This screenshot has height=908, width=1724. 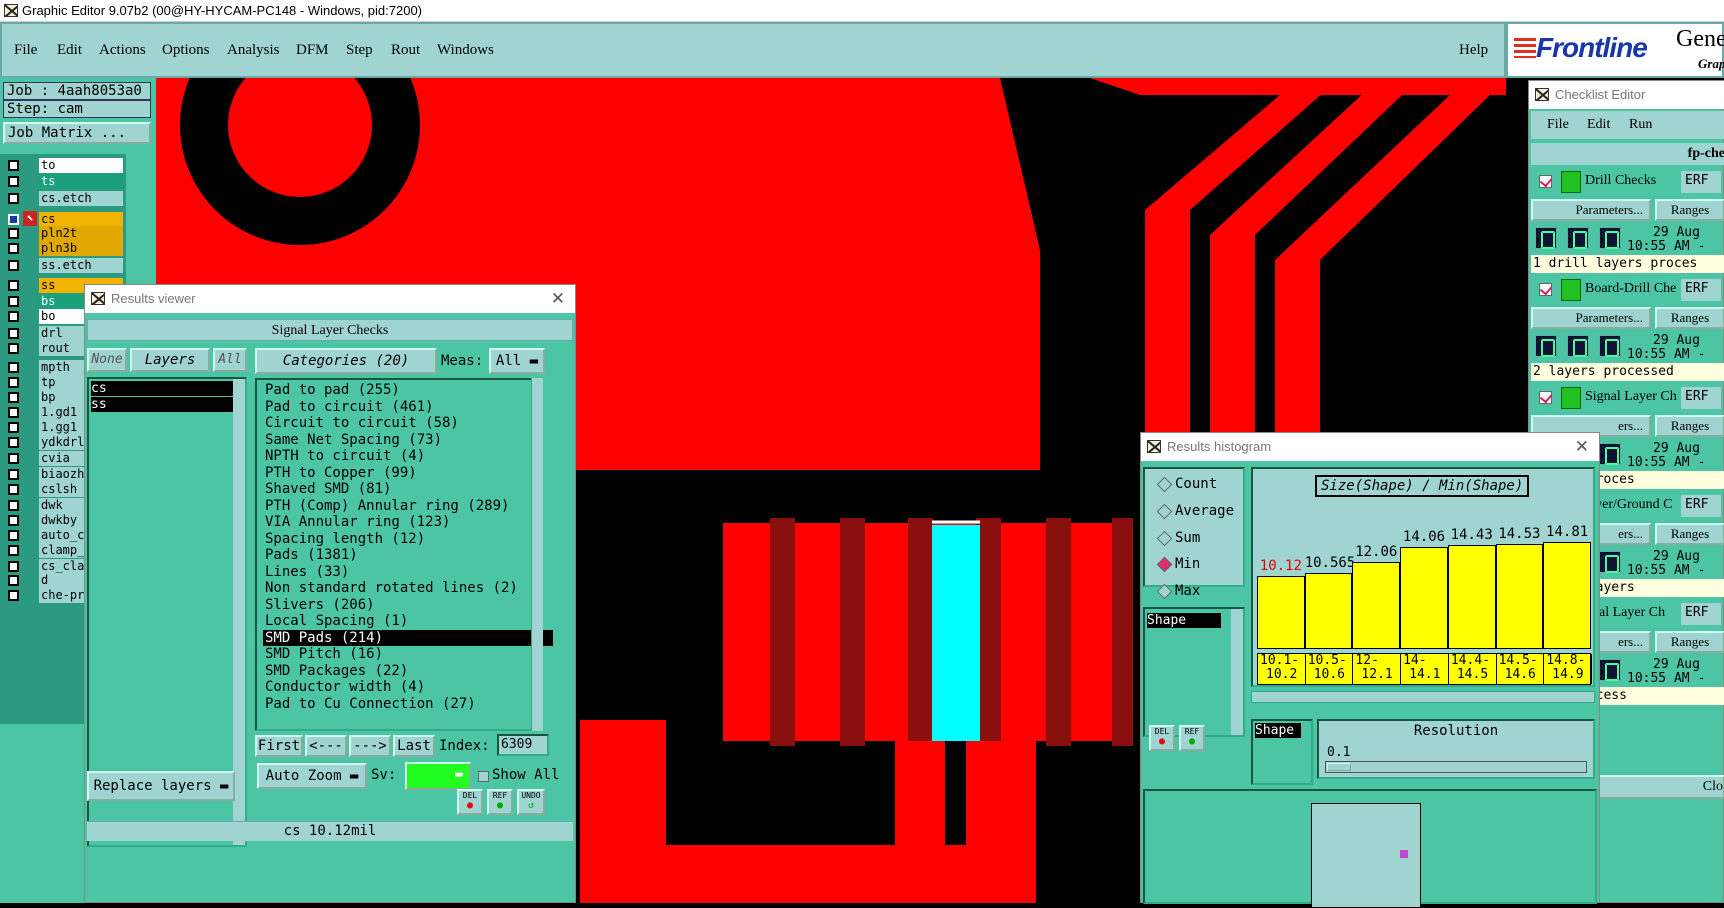 What do you see at coordinates (312, 776) in the screenshot?
I see `auto-zoom-dropdown: Auto Zoom ▬` at bounding box center [312, 776].